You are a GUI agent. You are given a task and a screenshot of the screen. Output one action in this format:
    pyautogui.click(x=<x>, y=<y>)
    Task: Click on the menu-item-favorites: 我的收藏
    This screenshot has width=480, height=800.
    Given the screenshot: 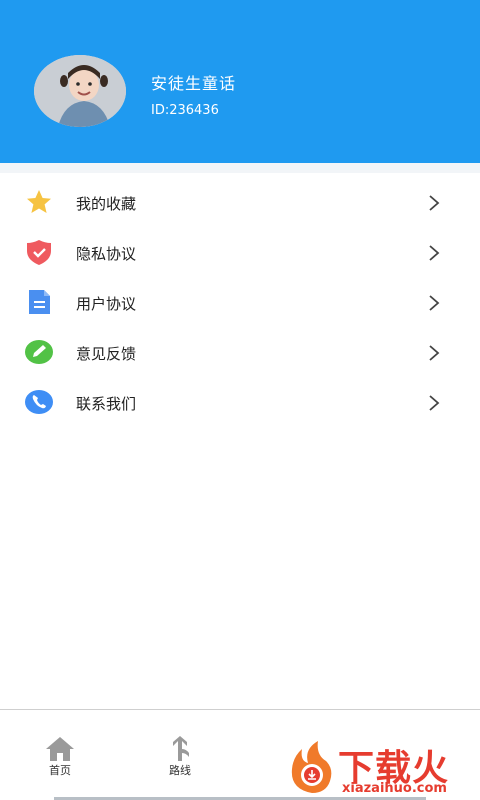 What is the action you would take?
    pyautogui.click(x=240, y=203)
    